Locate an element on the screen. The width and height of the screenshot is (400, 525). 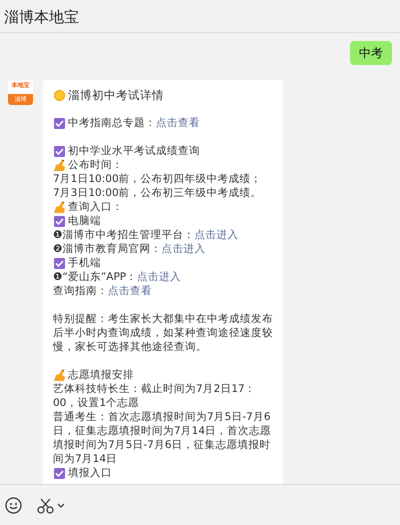
message-text: 7月1日10:00前，公布初四年级中考成绩； is located at coordinates (157, 179).